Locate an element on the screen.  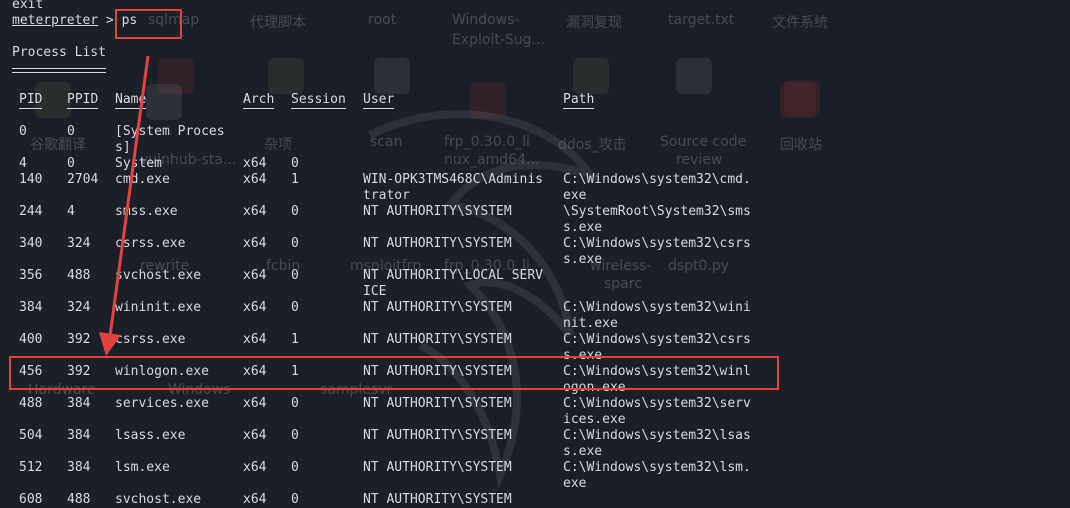
annotation-arrow is located at coordinates (124, 205).